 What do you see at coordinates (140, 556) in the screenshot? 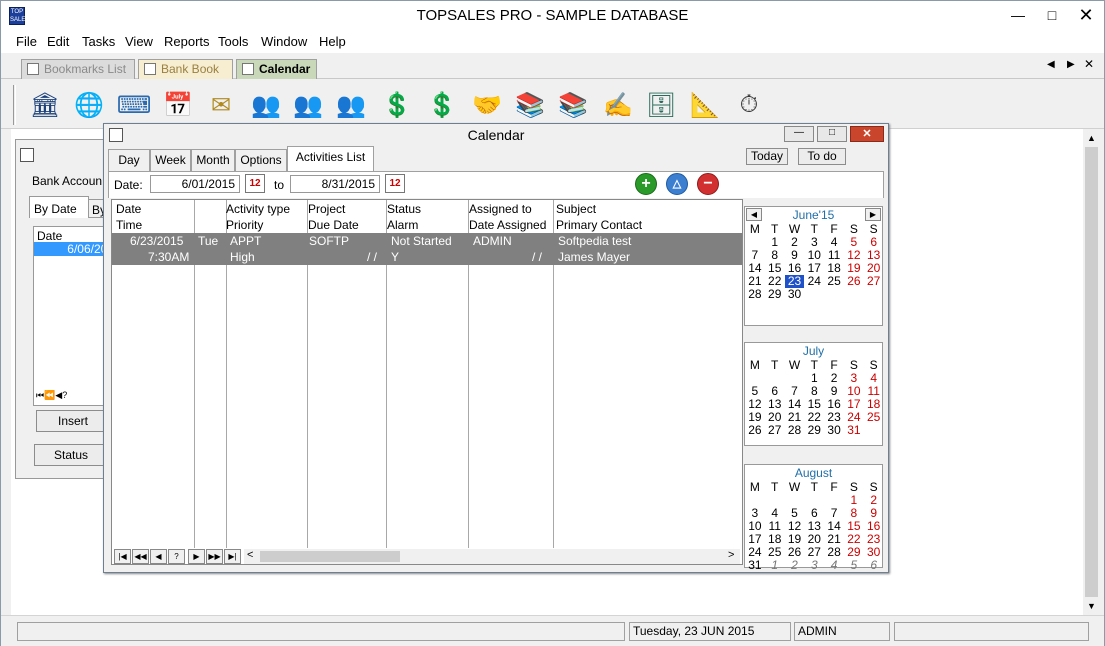
I see `prev-page-icon: ◀◀` at bounding box center [140, 556].